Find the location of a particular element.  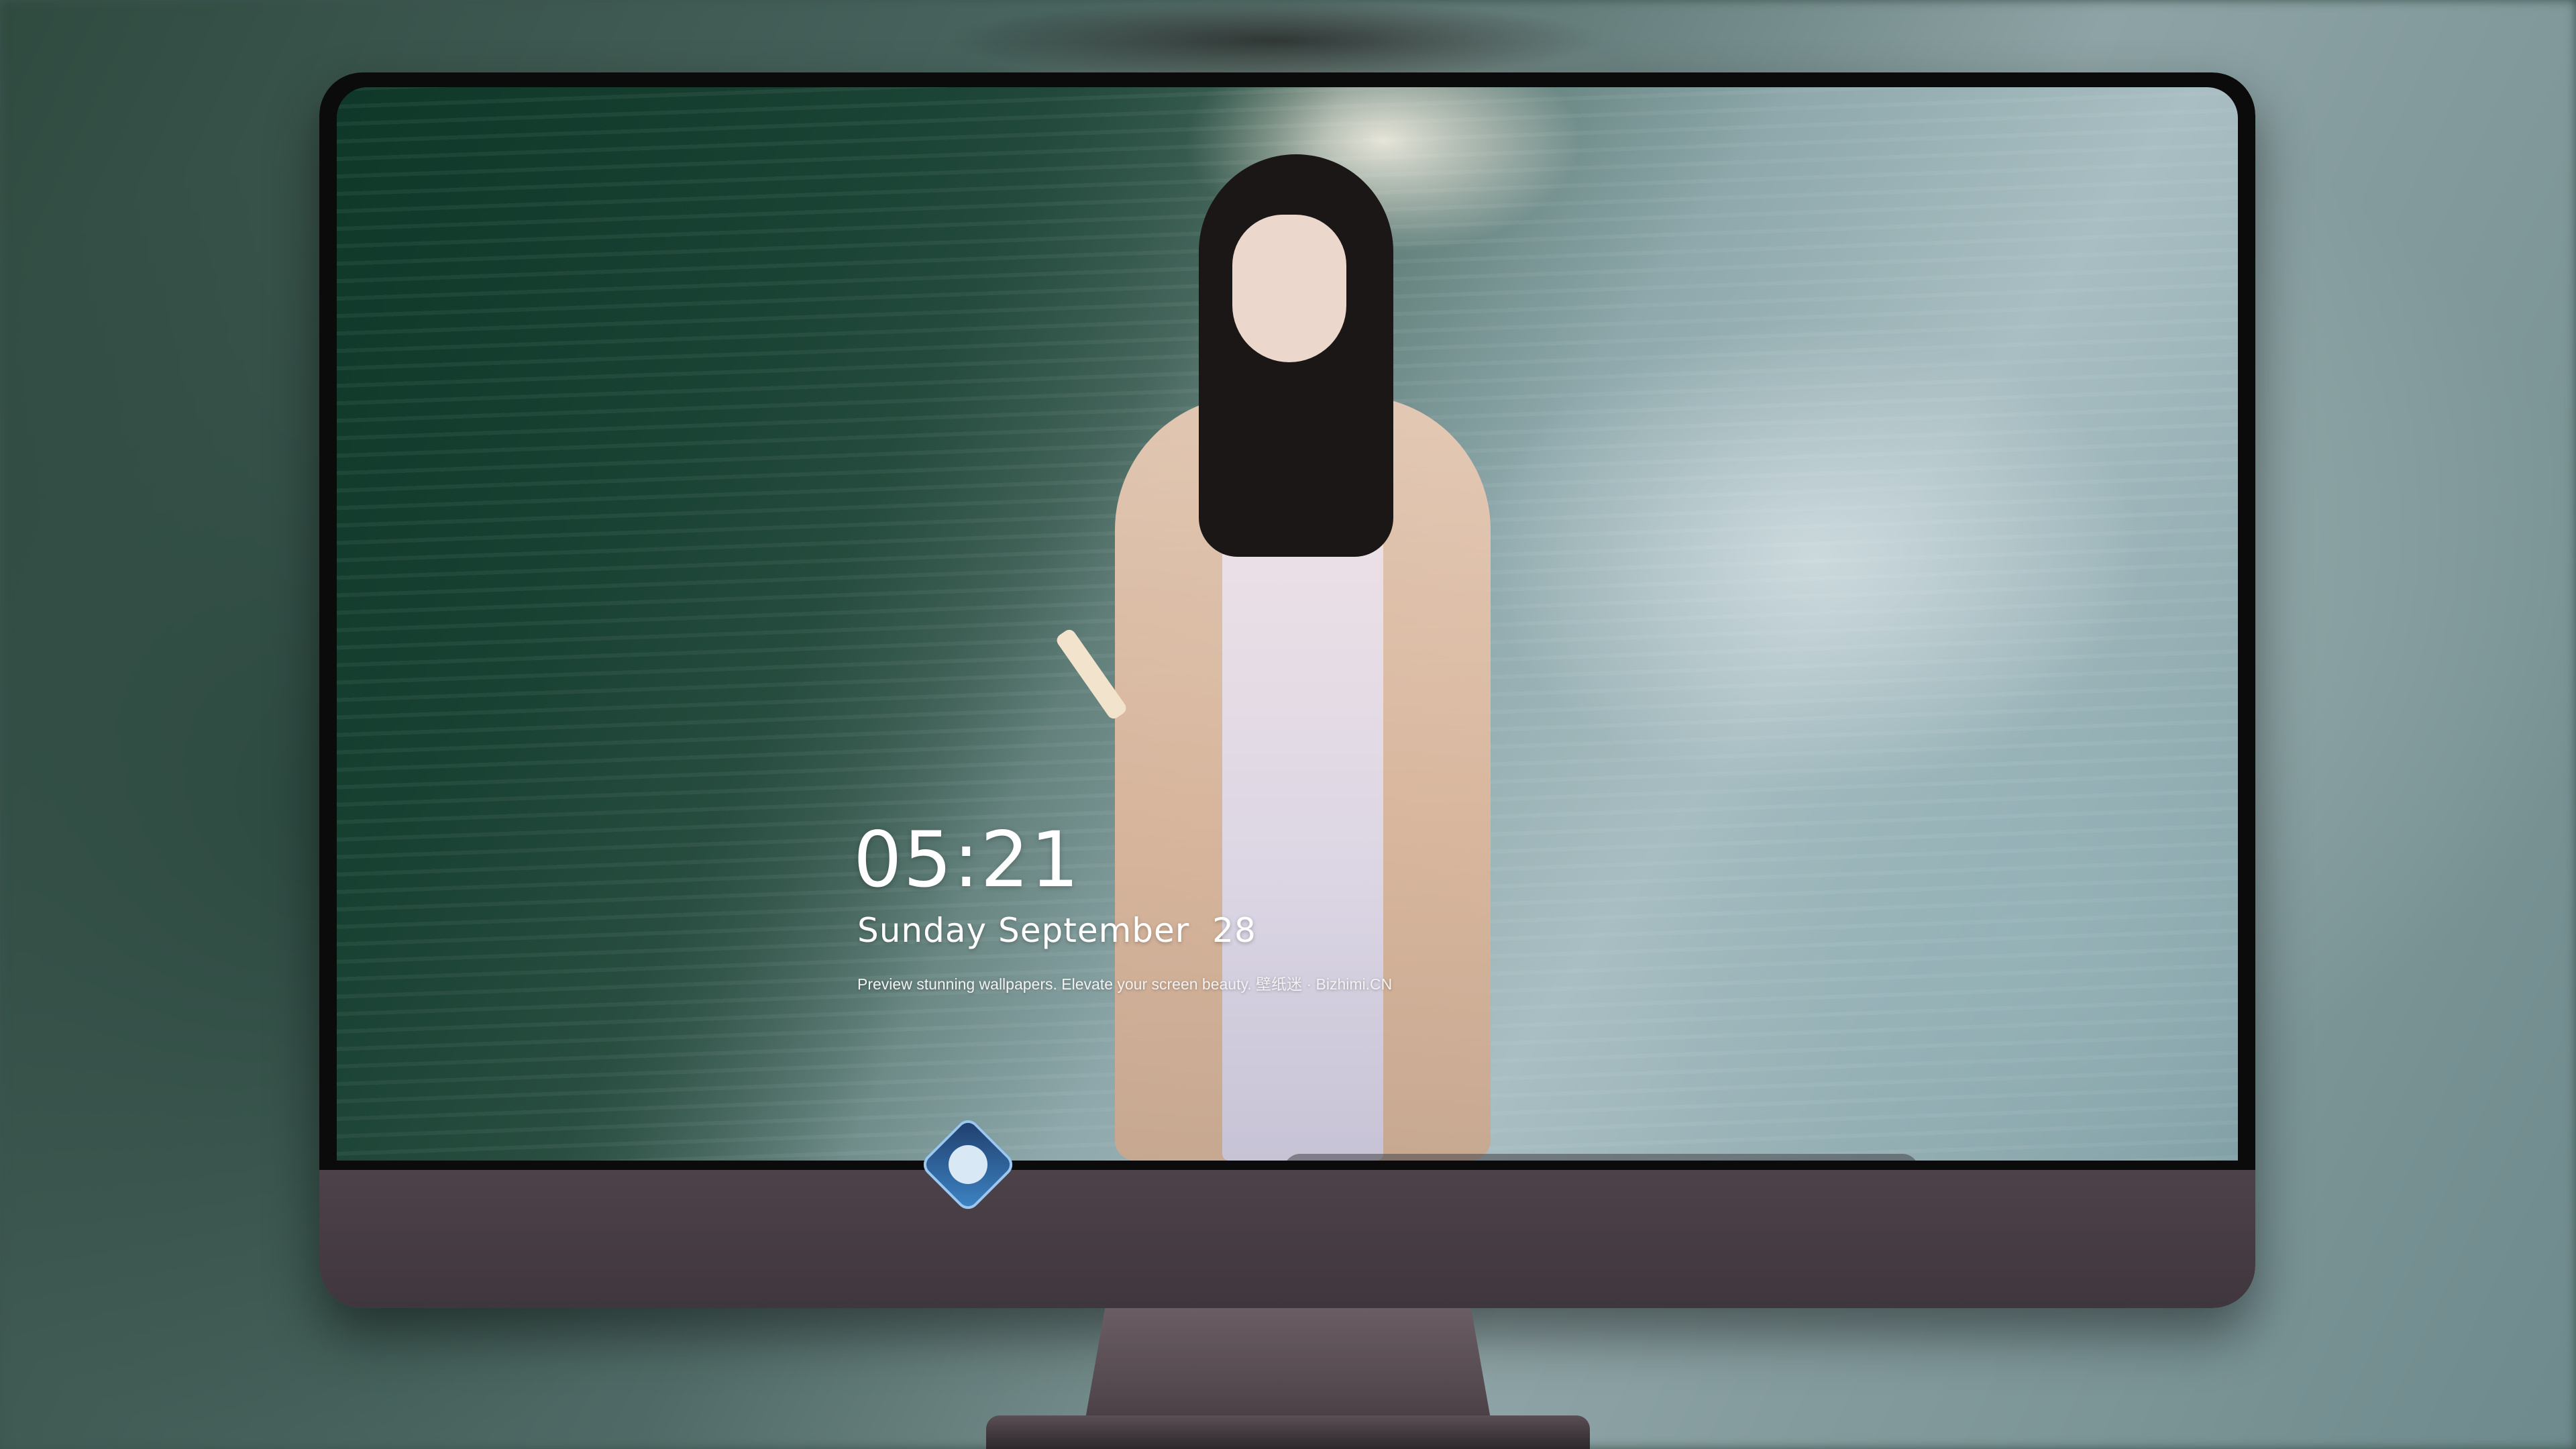

dragon-badge-face is located at coordinates (968, 1164).